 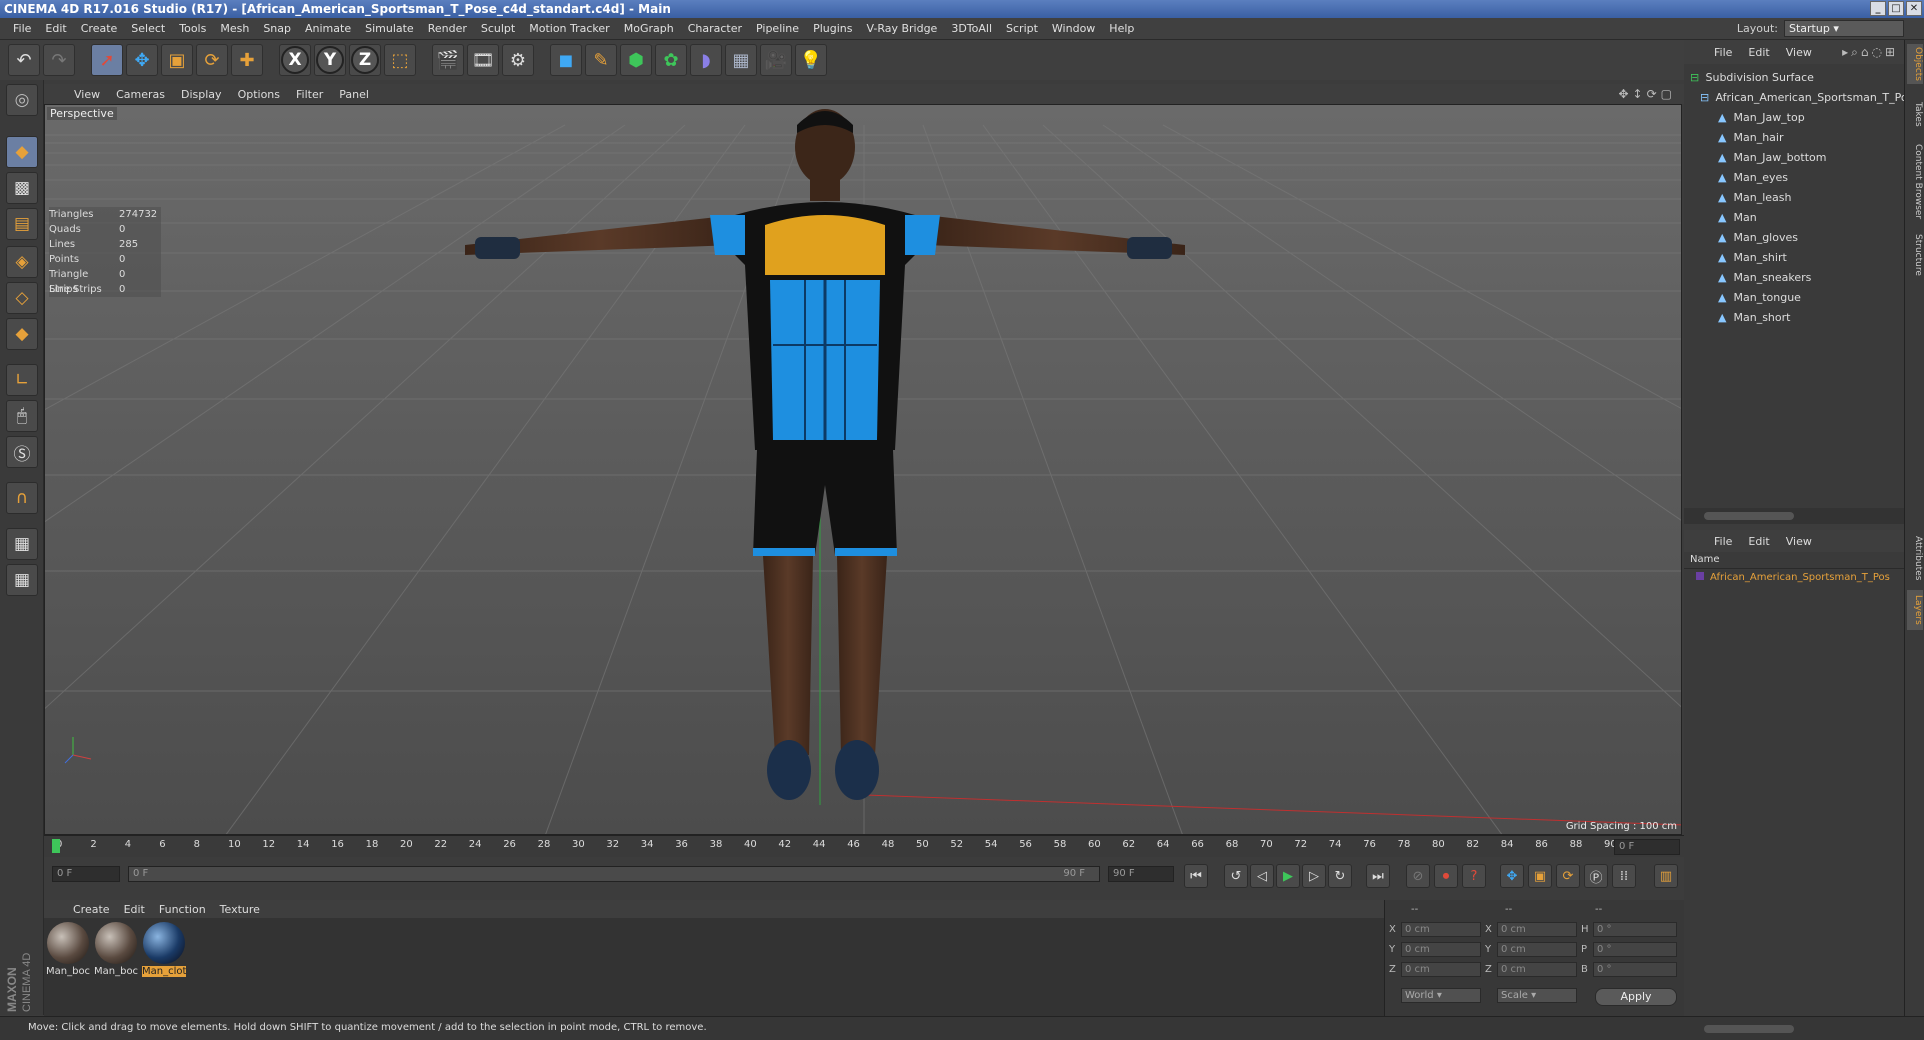 I want to click on menu-simulate: Simulate, so click(x=389, y=28).